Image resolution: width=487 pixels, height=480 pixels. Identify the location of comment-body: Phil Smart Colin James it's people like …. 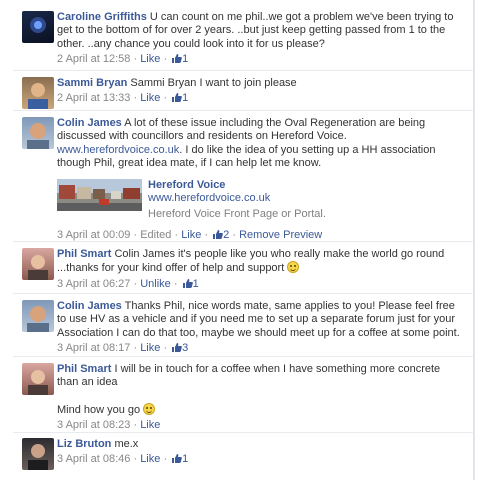
(260, 269).